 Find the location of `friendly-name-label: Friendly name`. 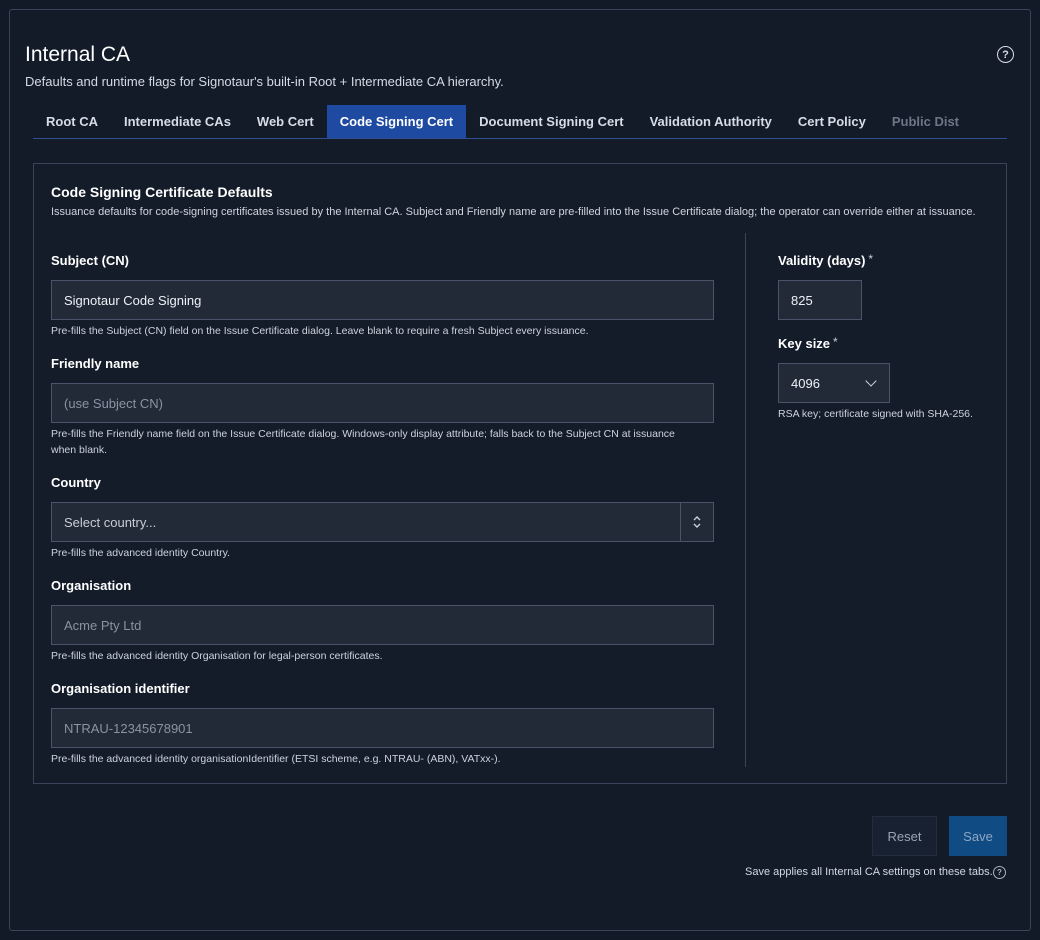

friendly-name-label: Friendly name is located at coordinates (95, 363).